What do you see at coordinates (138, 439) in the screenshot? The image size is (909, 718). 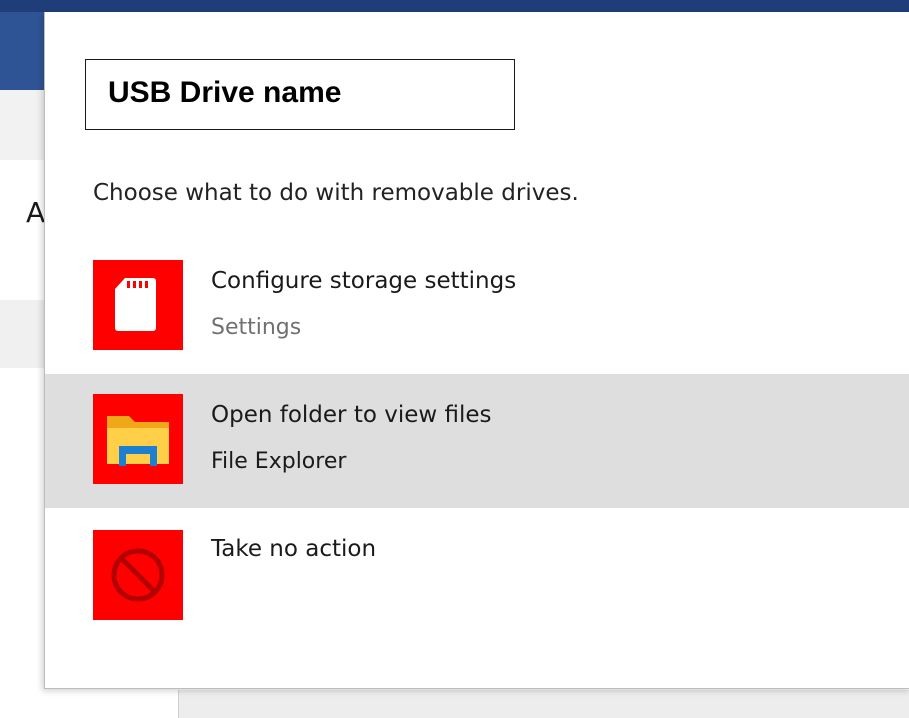 I see `folder-icon` at bounding box center [138, 439].